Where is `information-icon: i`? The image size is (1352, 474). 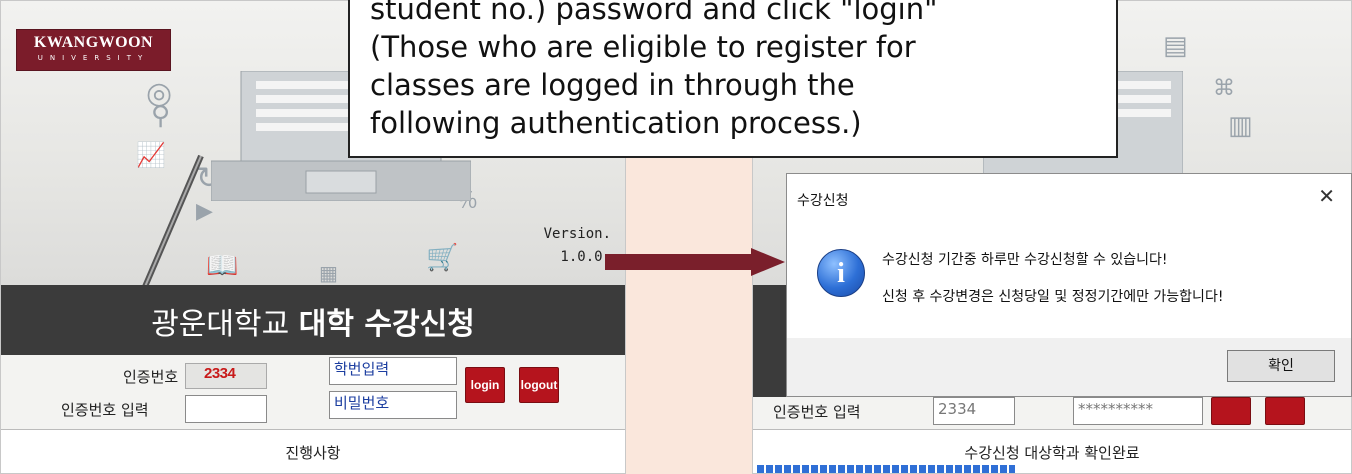 information-icon: i is located at coordinates (841, 273).